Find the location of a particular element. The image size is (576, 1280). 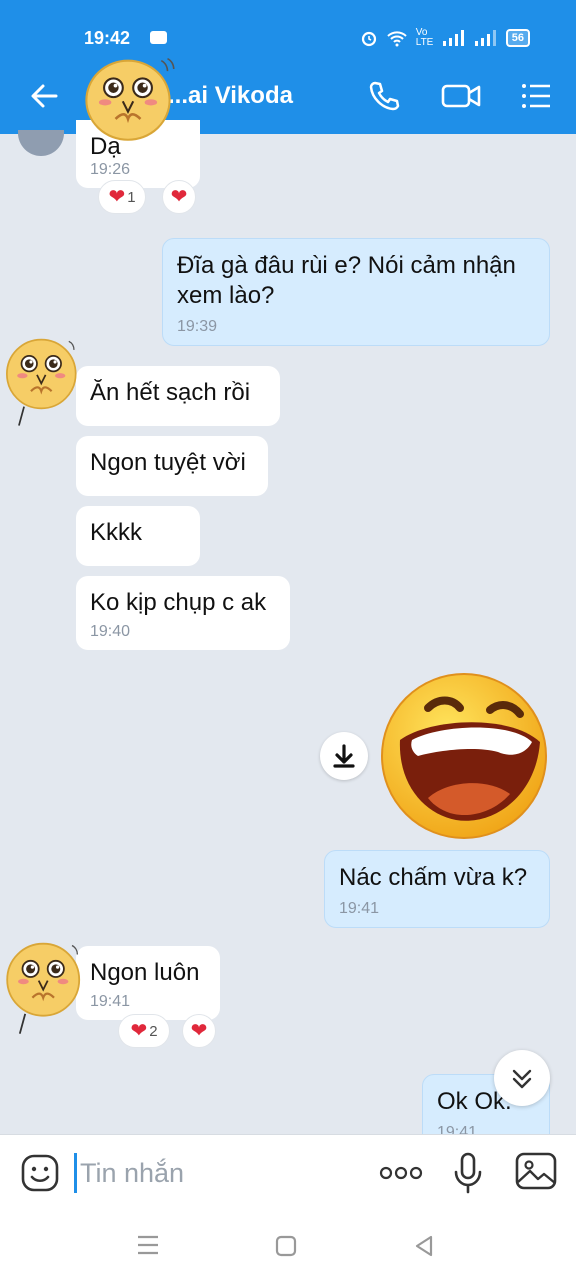

message-text: Ngon luôn is located at coordinates (145, 972).